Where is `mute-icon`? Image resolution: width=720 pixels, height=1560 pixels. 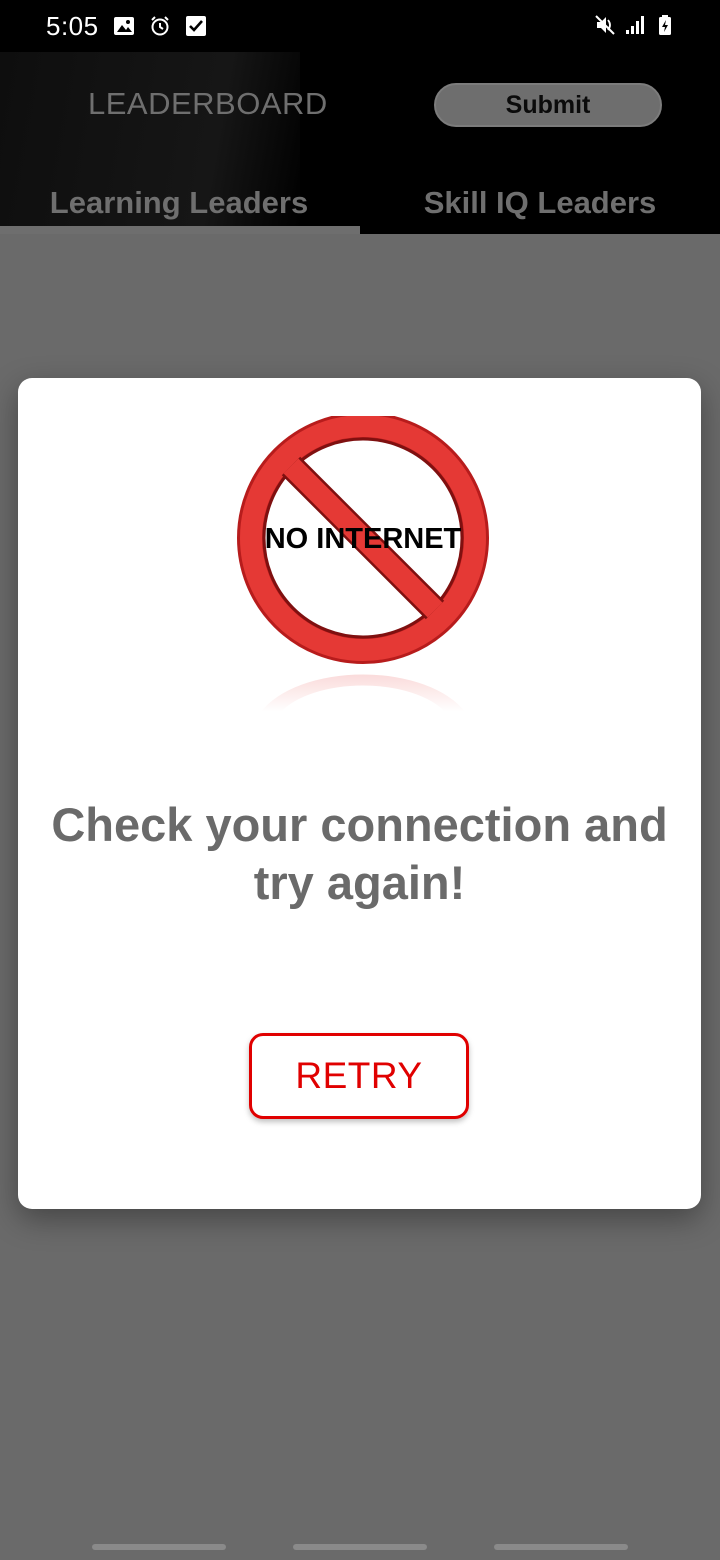 mute-icon is located at coordinates (605, 25).